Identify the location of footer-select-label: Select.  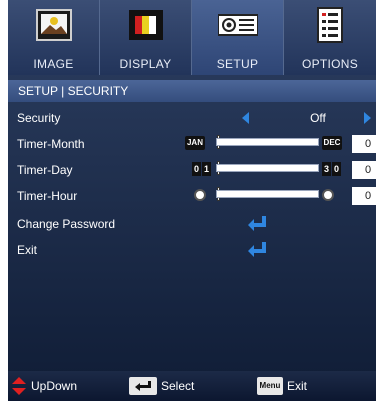
(178, 386).